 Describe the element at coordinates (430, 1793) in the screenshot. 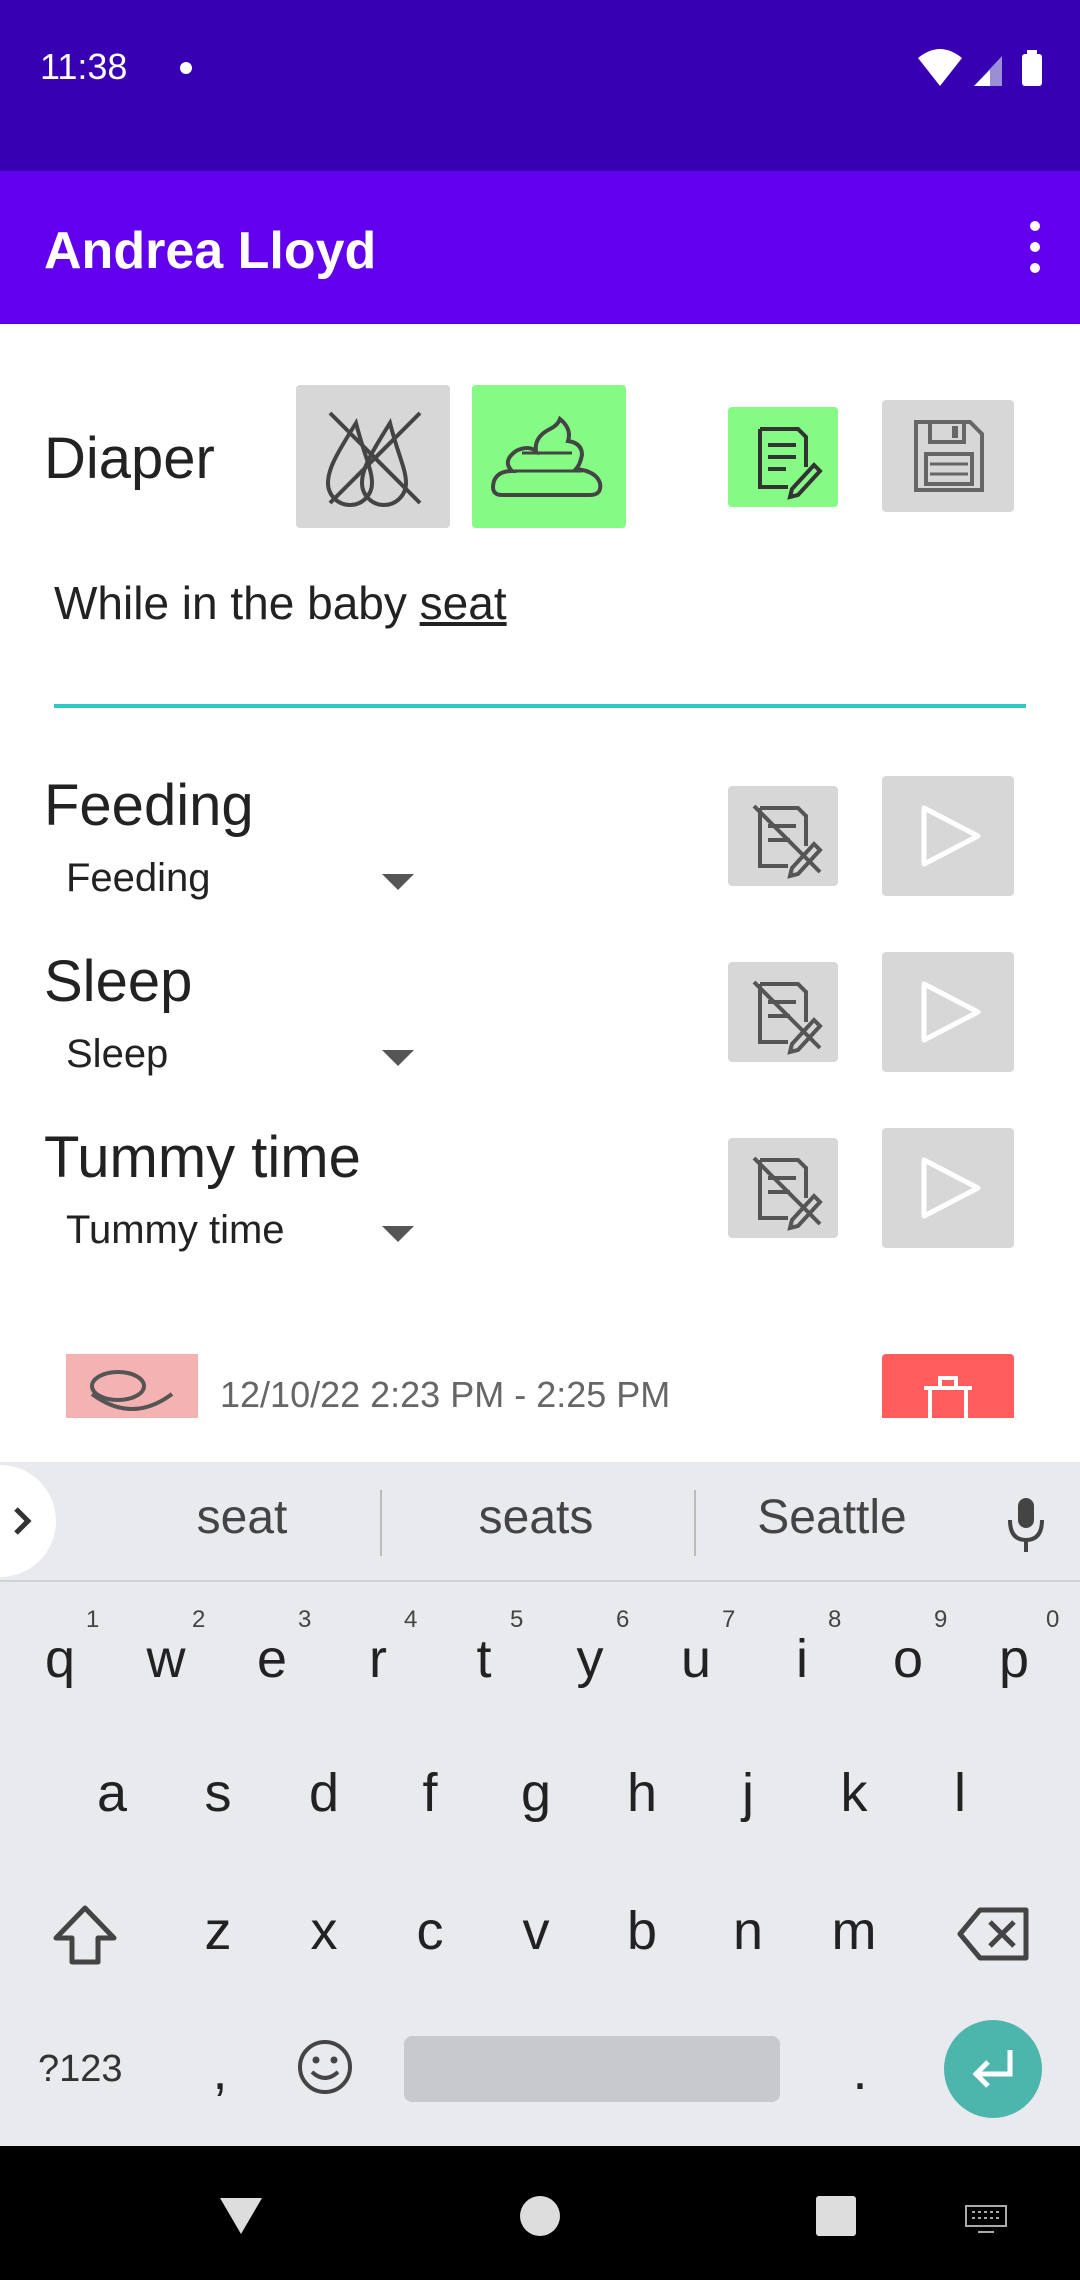

I see `key-f: f` at that location.